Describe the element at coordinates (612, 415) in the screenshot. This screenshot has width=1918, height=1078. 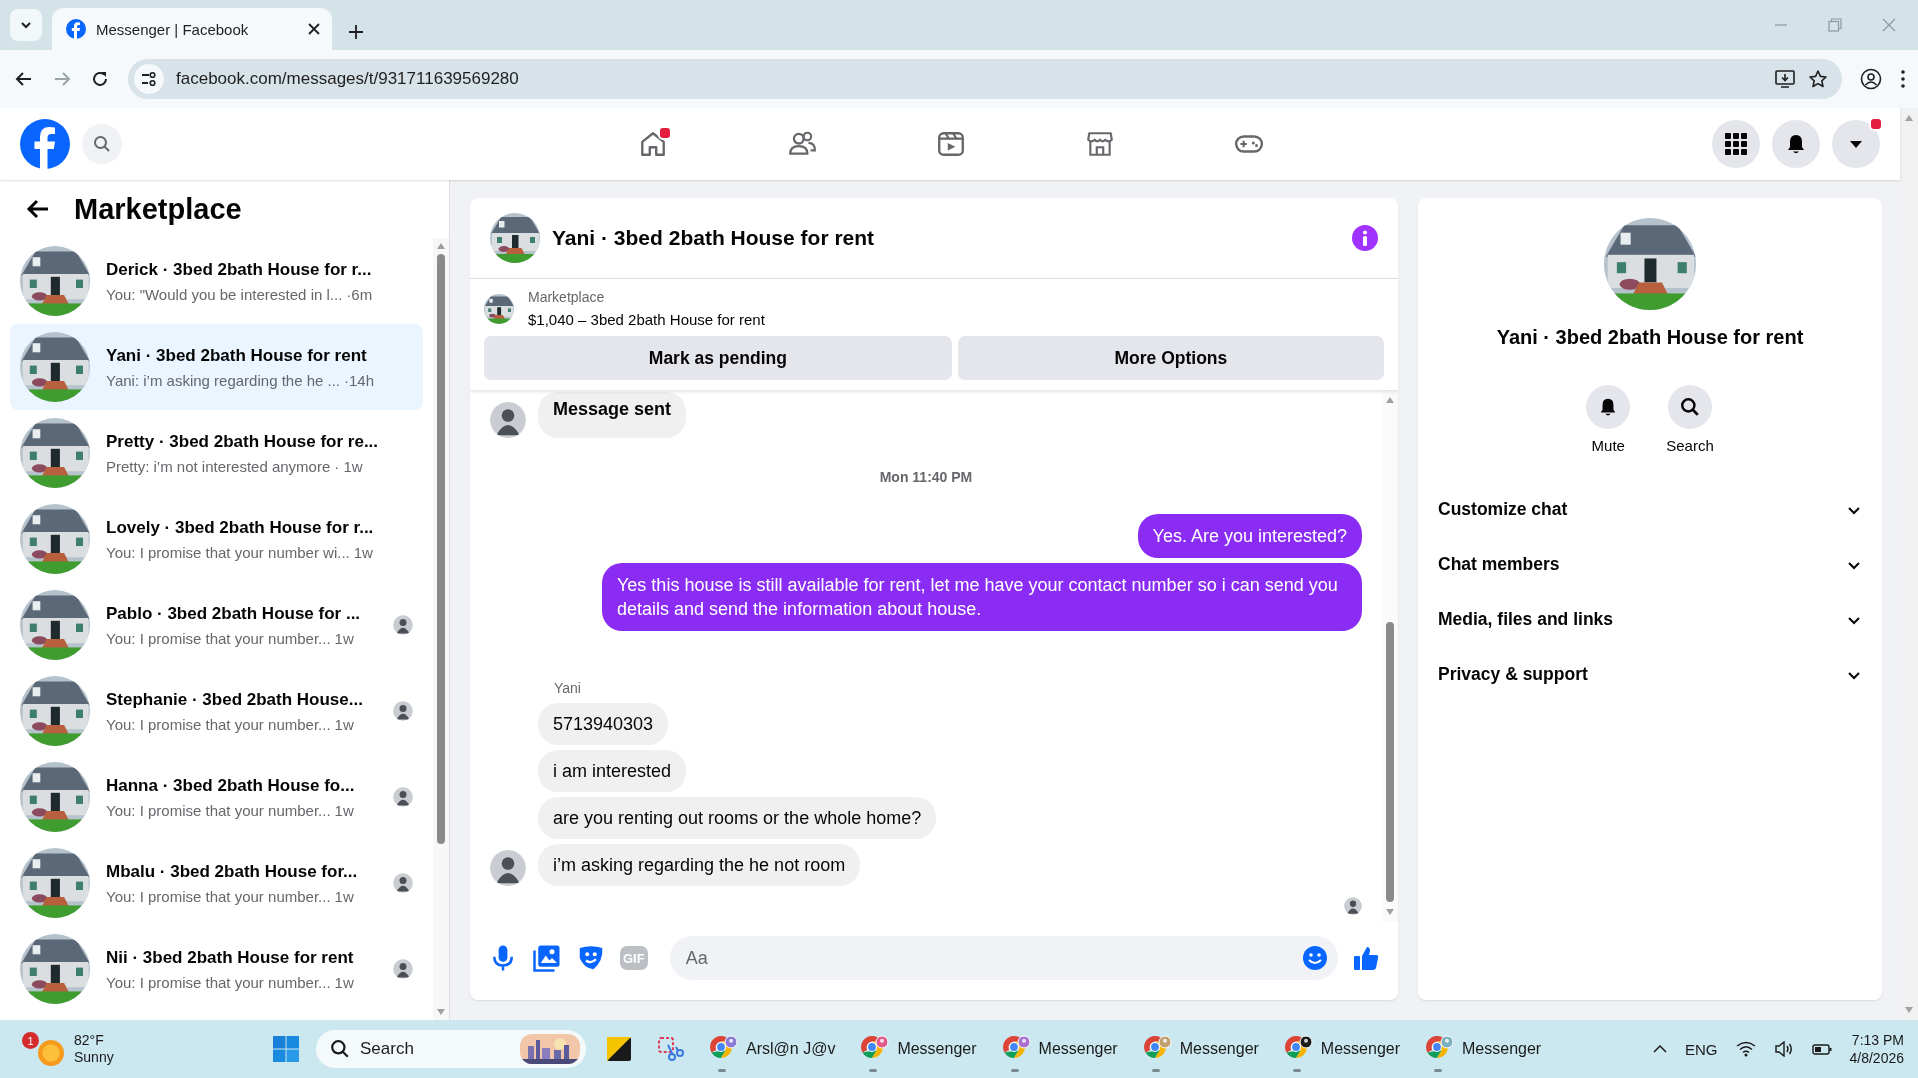
I see `message-bubble: Message sent` at that location.